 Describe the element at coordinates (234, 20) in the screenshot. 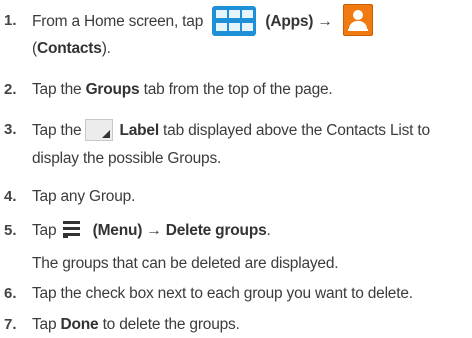

I see `apps-grid-icon` at that location.